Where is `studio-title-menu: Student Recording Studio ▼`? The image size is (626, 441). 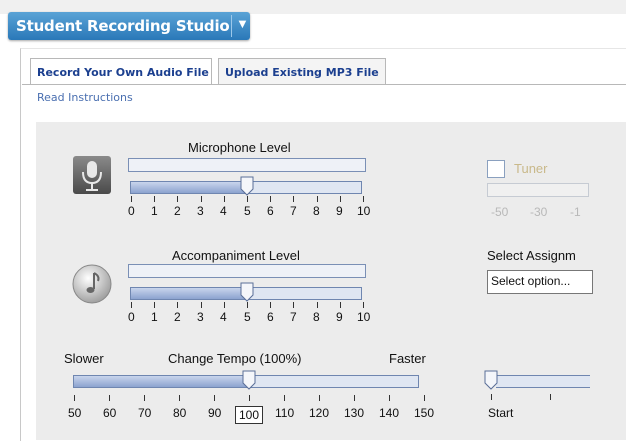
studio-title-menu: Student Recording Studio ▼ is located at coordinates (129, 26).